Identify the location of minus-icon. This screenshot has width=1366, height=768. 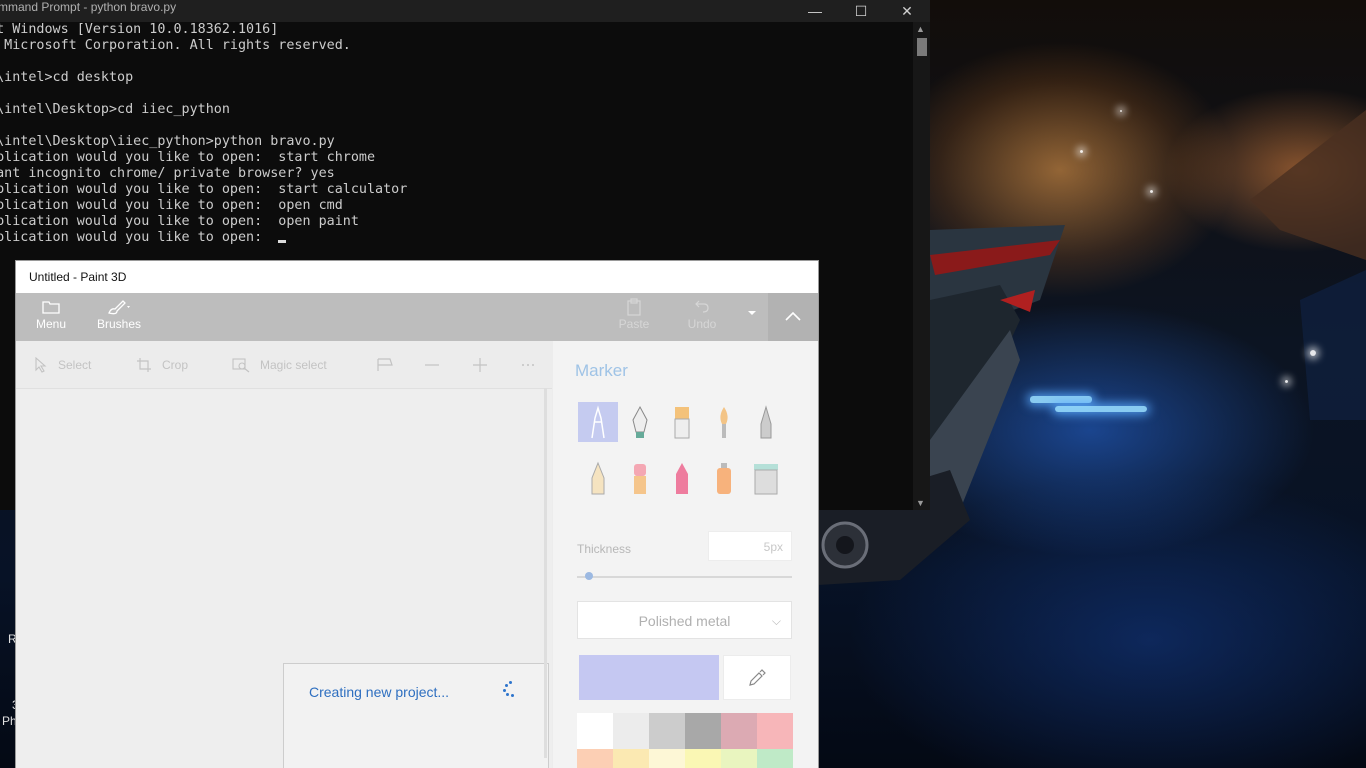
(432, 365).